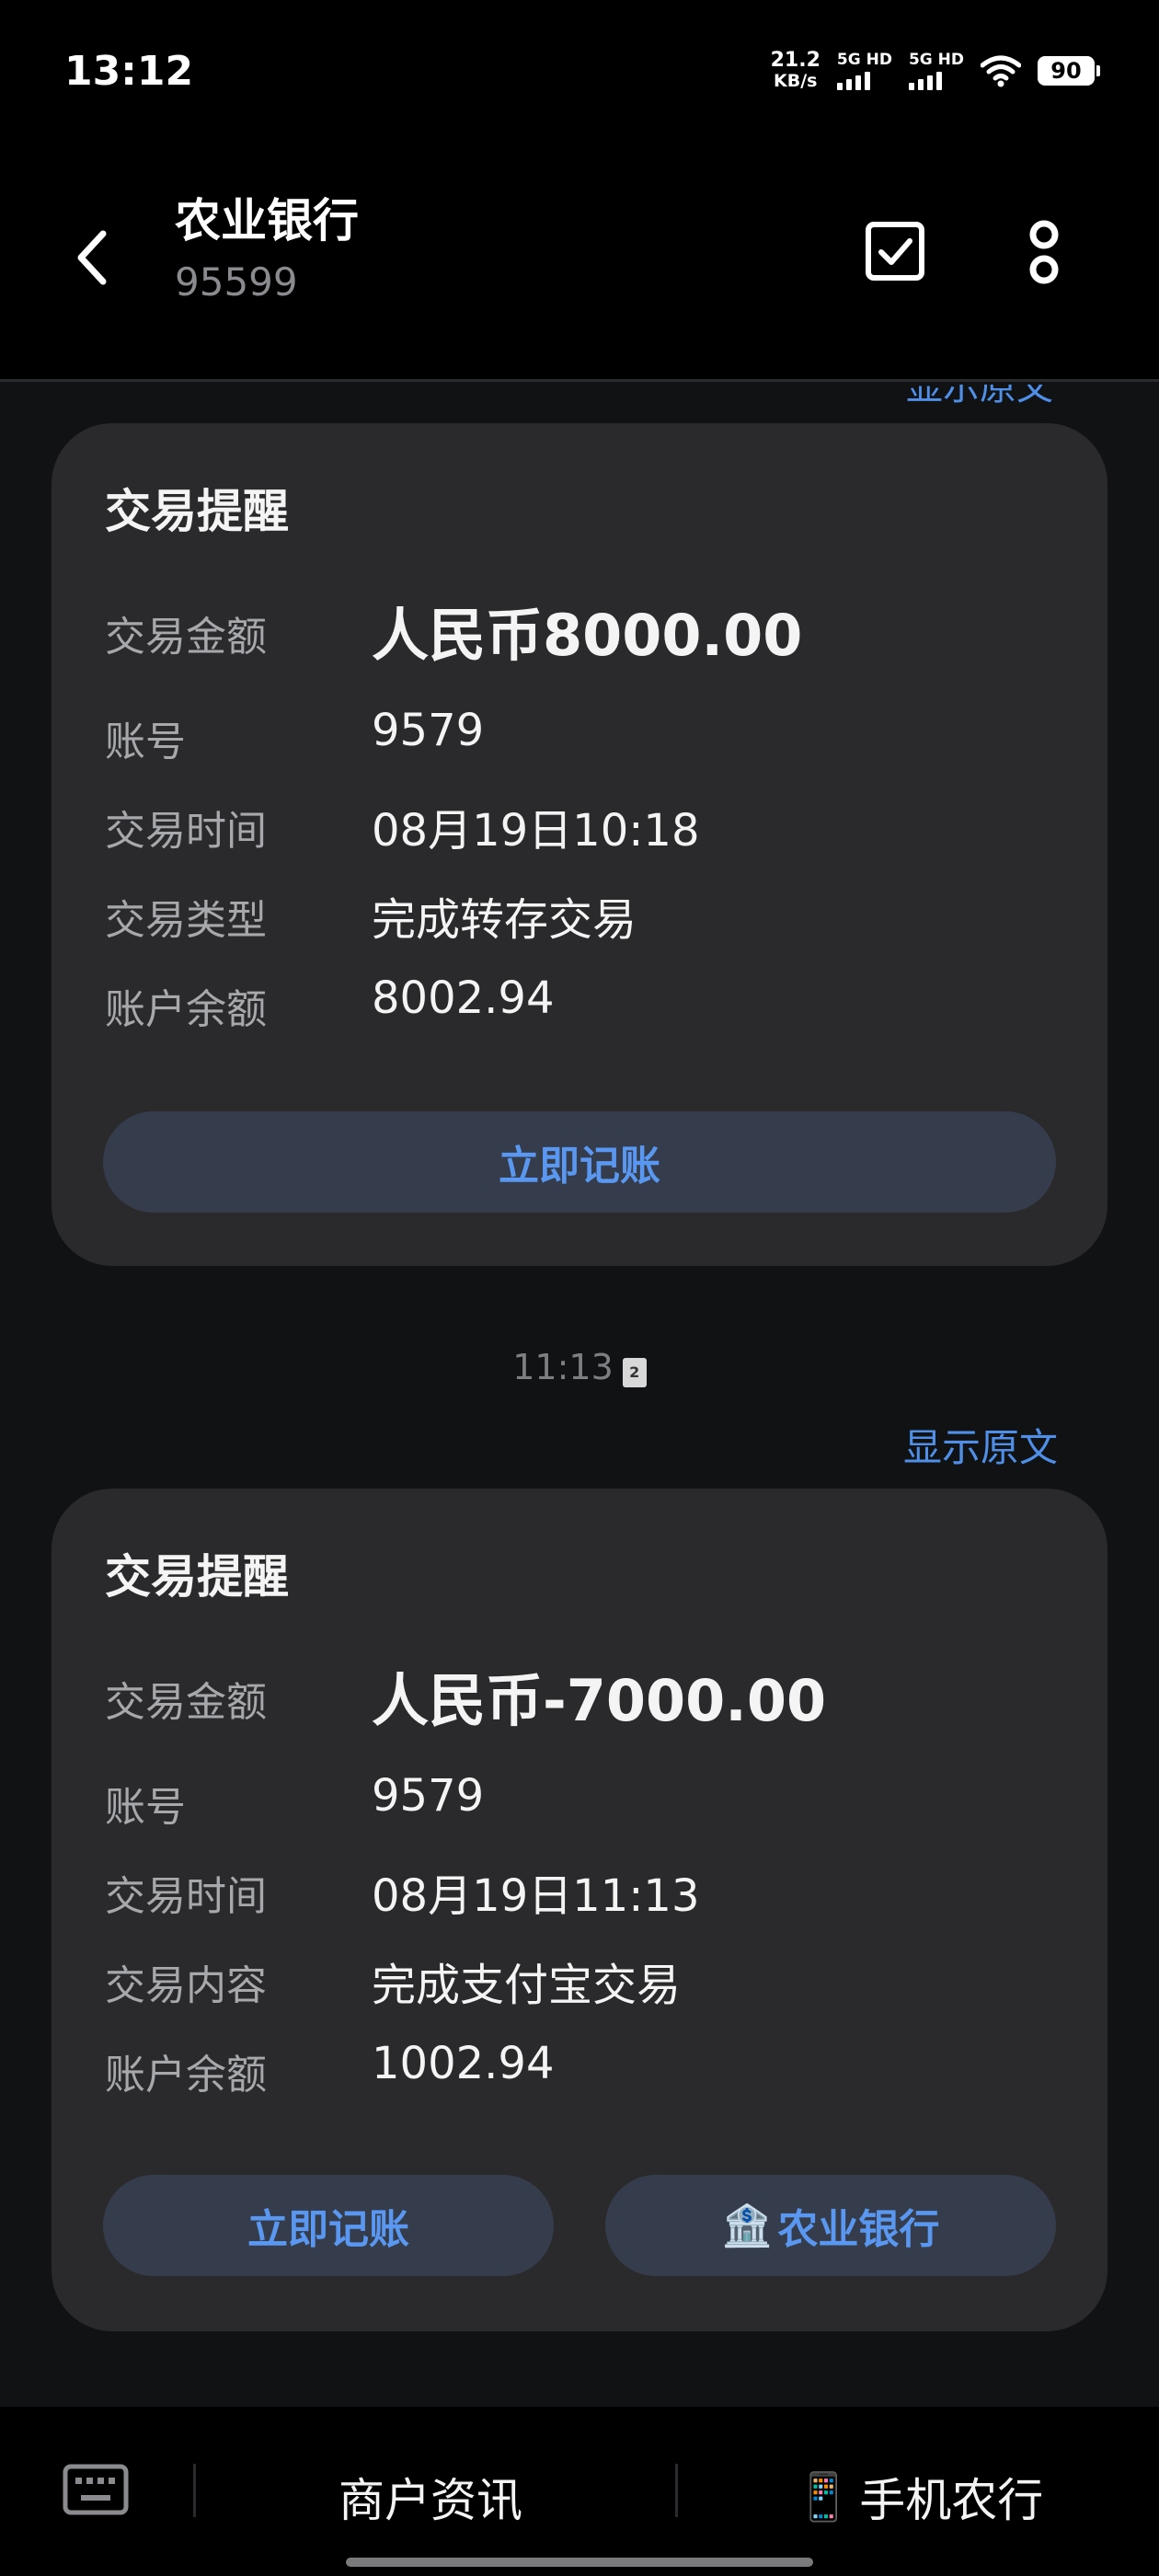 The height and width of the screenshot is (2576, 1159). What do you see at coordinates (186, 920) in the screenshot?
I see `row-label: 交易类型` at bounding box center [186, 920].